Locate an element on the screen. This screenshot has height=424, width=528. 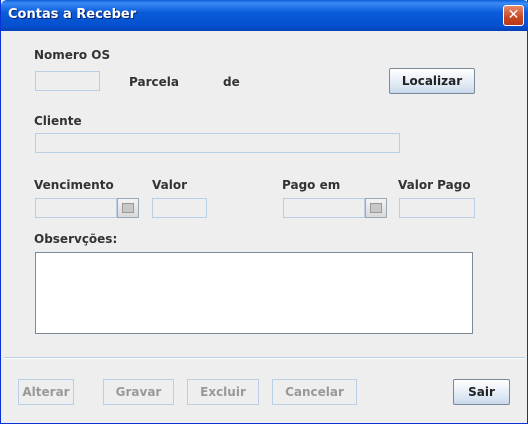
vencimento-label: Vencimento is located at coordinates (74, 185).